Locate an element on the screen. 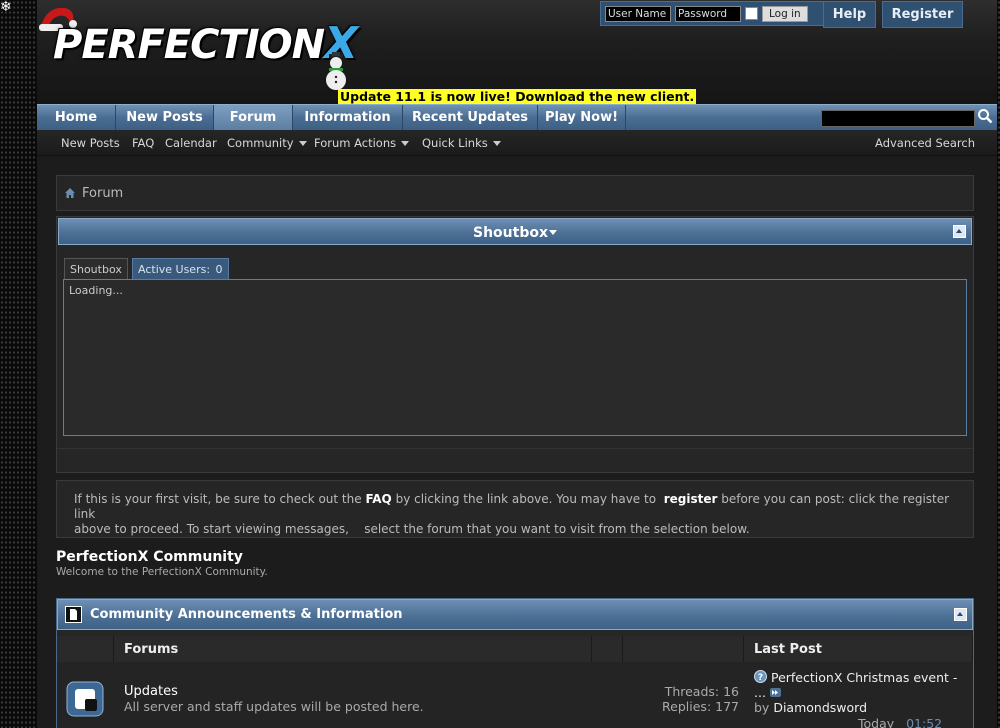  subnav-faq: FAQ is located at coordinates (143, 143).